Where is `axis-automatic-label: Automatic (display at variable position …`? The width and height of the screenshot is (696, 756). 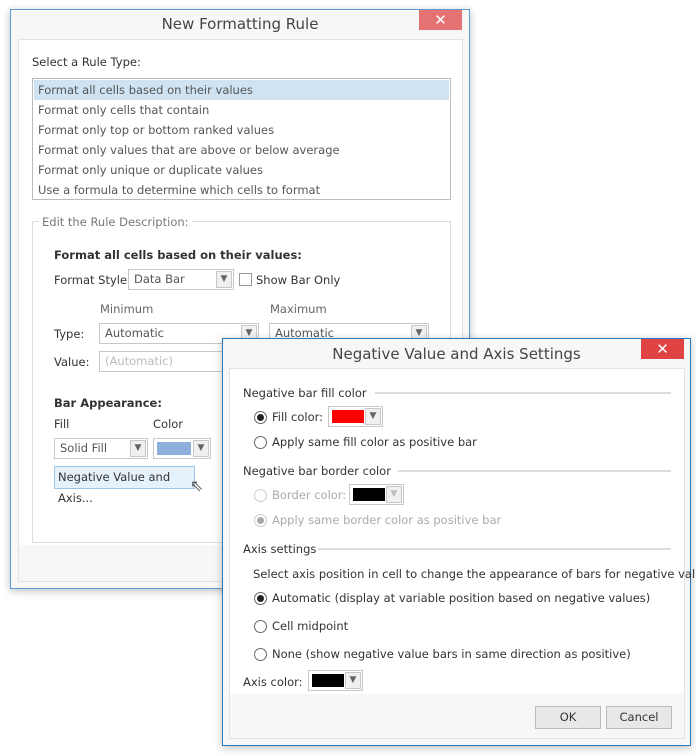
axis-automatic-label: Automatic (display at variable position … is located at coordinates (461, 598).